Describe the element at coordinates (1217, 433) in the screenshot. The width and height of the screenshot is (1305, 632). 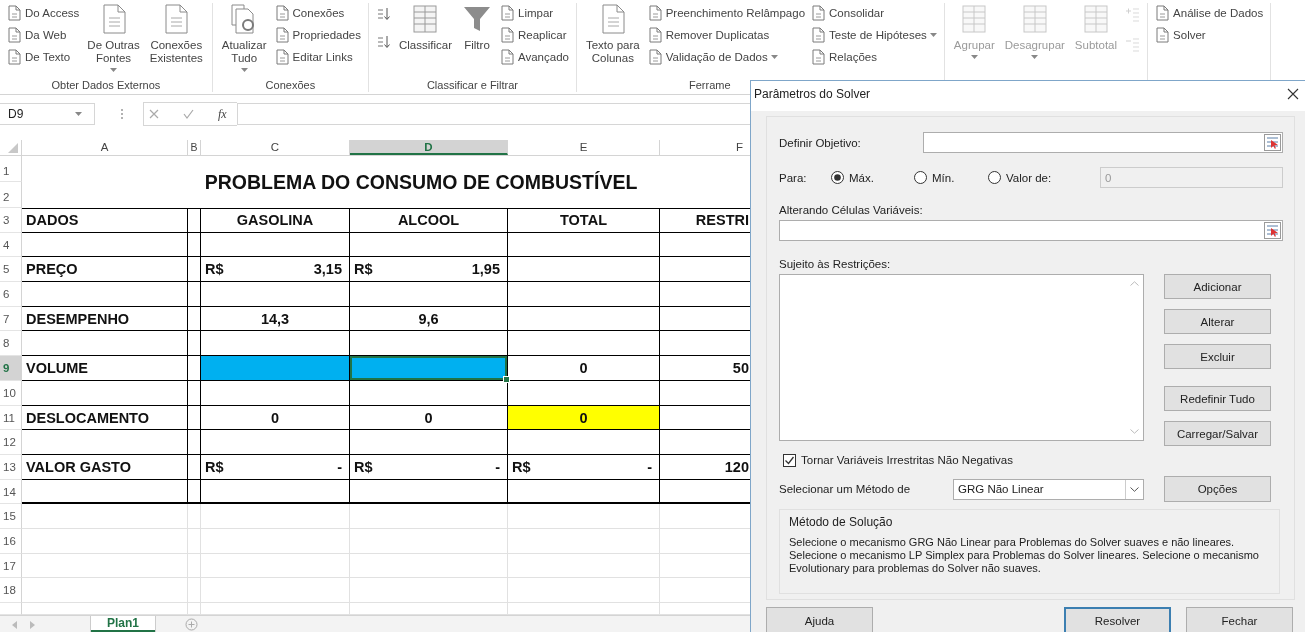
I see `dialog-button: Carregar/Salvar` at that location.